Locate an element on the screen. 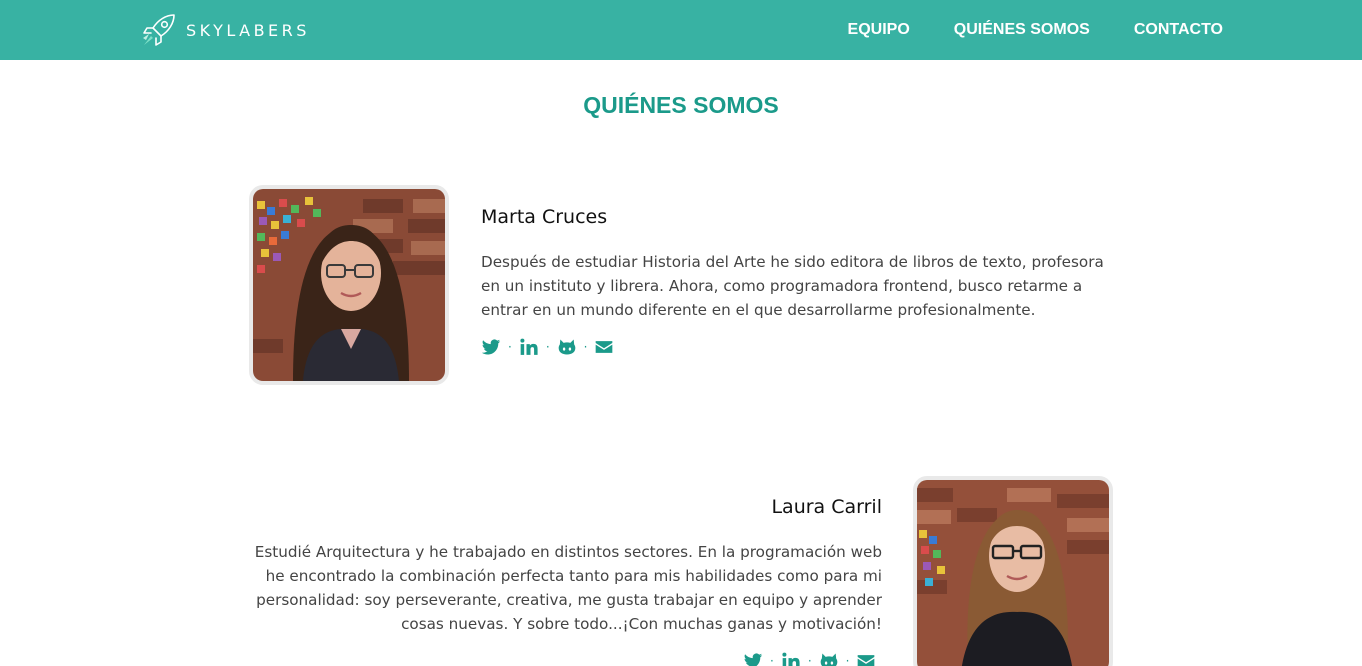 The height and width of the screenshot is (666, 1362). nav-link-equipo: EQUIPO is located at coordinates (879, 30).